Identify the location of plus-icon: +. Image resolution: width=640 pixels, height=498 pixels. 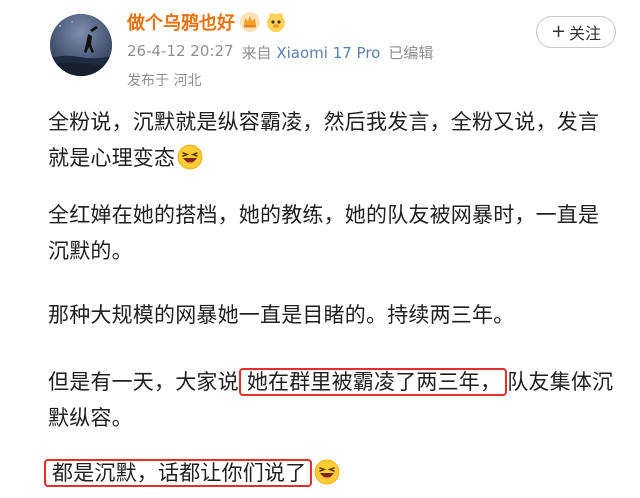
(558, 31).